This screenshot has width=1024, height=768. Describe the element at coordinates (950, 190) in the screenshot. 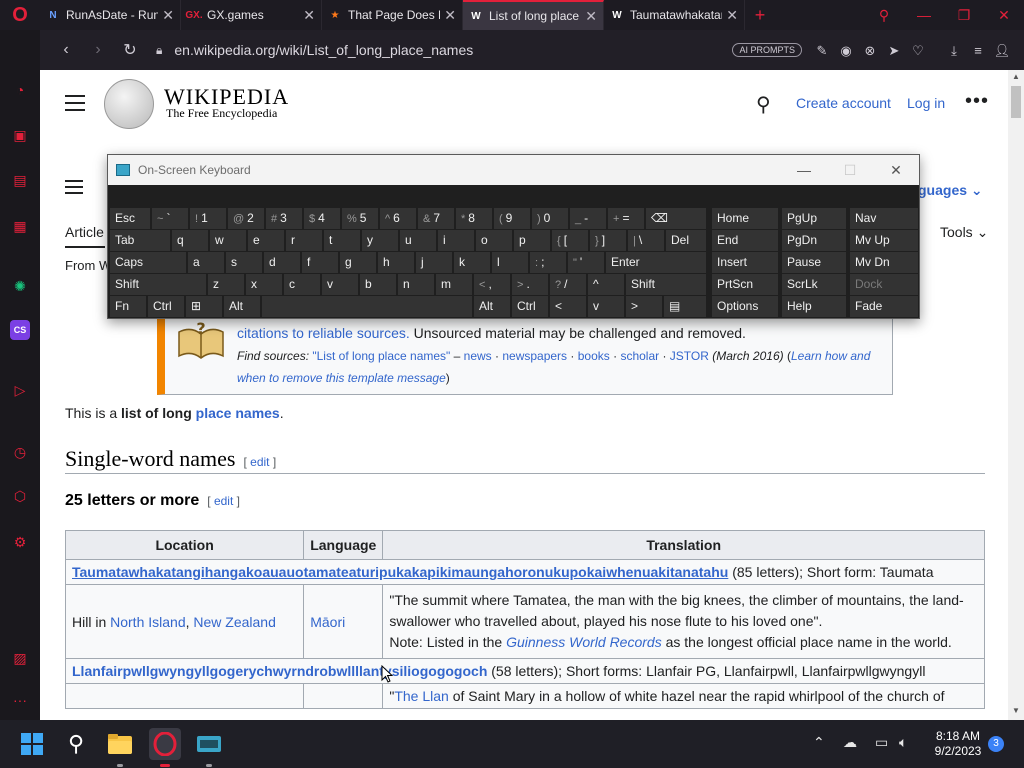

I see `languages-button: guages ⌄` at that location.